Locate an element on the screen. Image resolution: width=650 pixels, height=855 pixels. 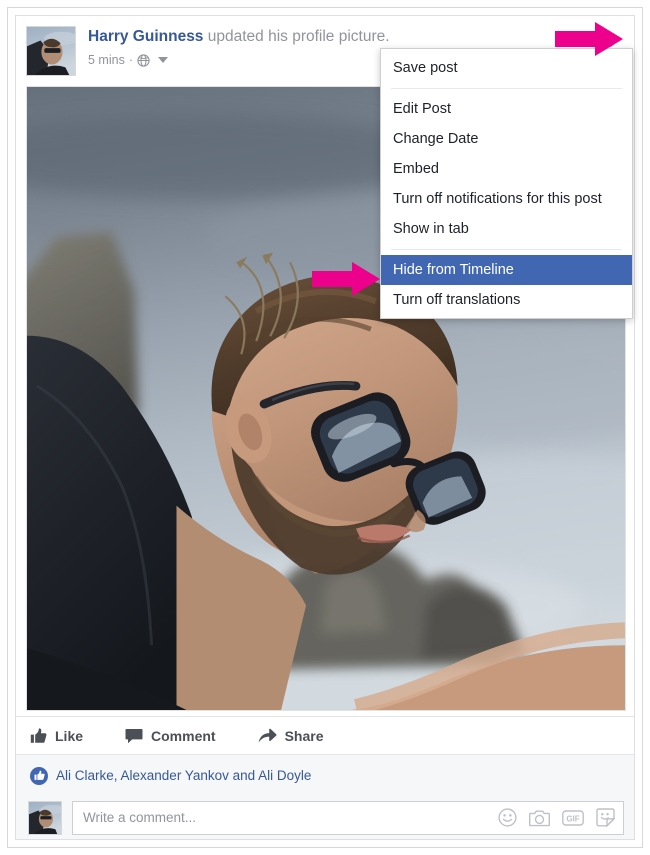
composer-avatar is located at coordinates (45, 817).